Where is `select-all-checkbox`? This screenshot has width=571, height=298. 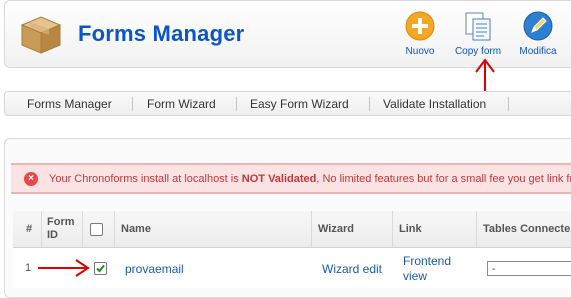
select-all-checkbox is located at coordinates (96, 229).